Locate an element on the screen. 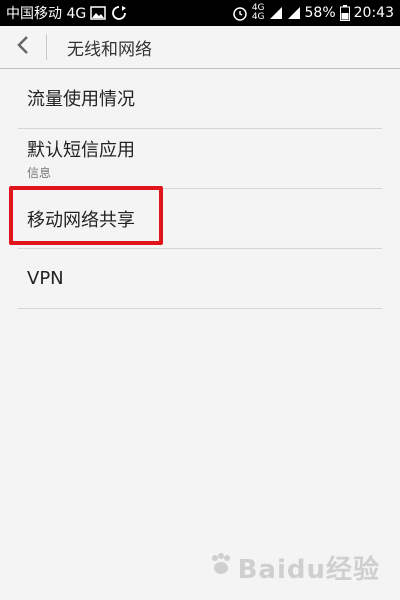 The height and width of the screenshot is (600, 400). list-item-title: 默认短信应用 is located at coordinates (81, 150).